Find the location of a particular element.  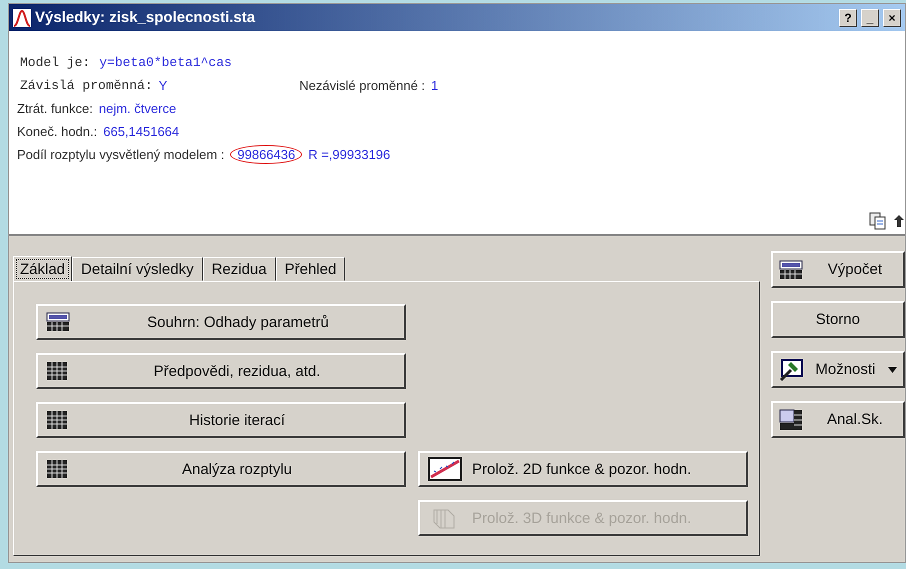

hammer-icon is located at coordinates (790, 369).